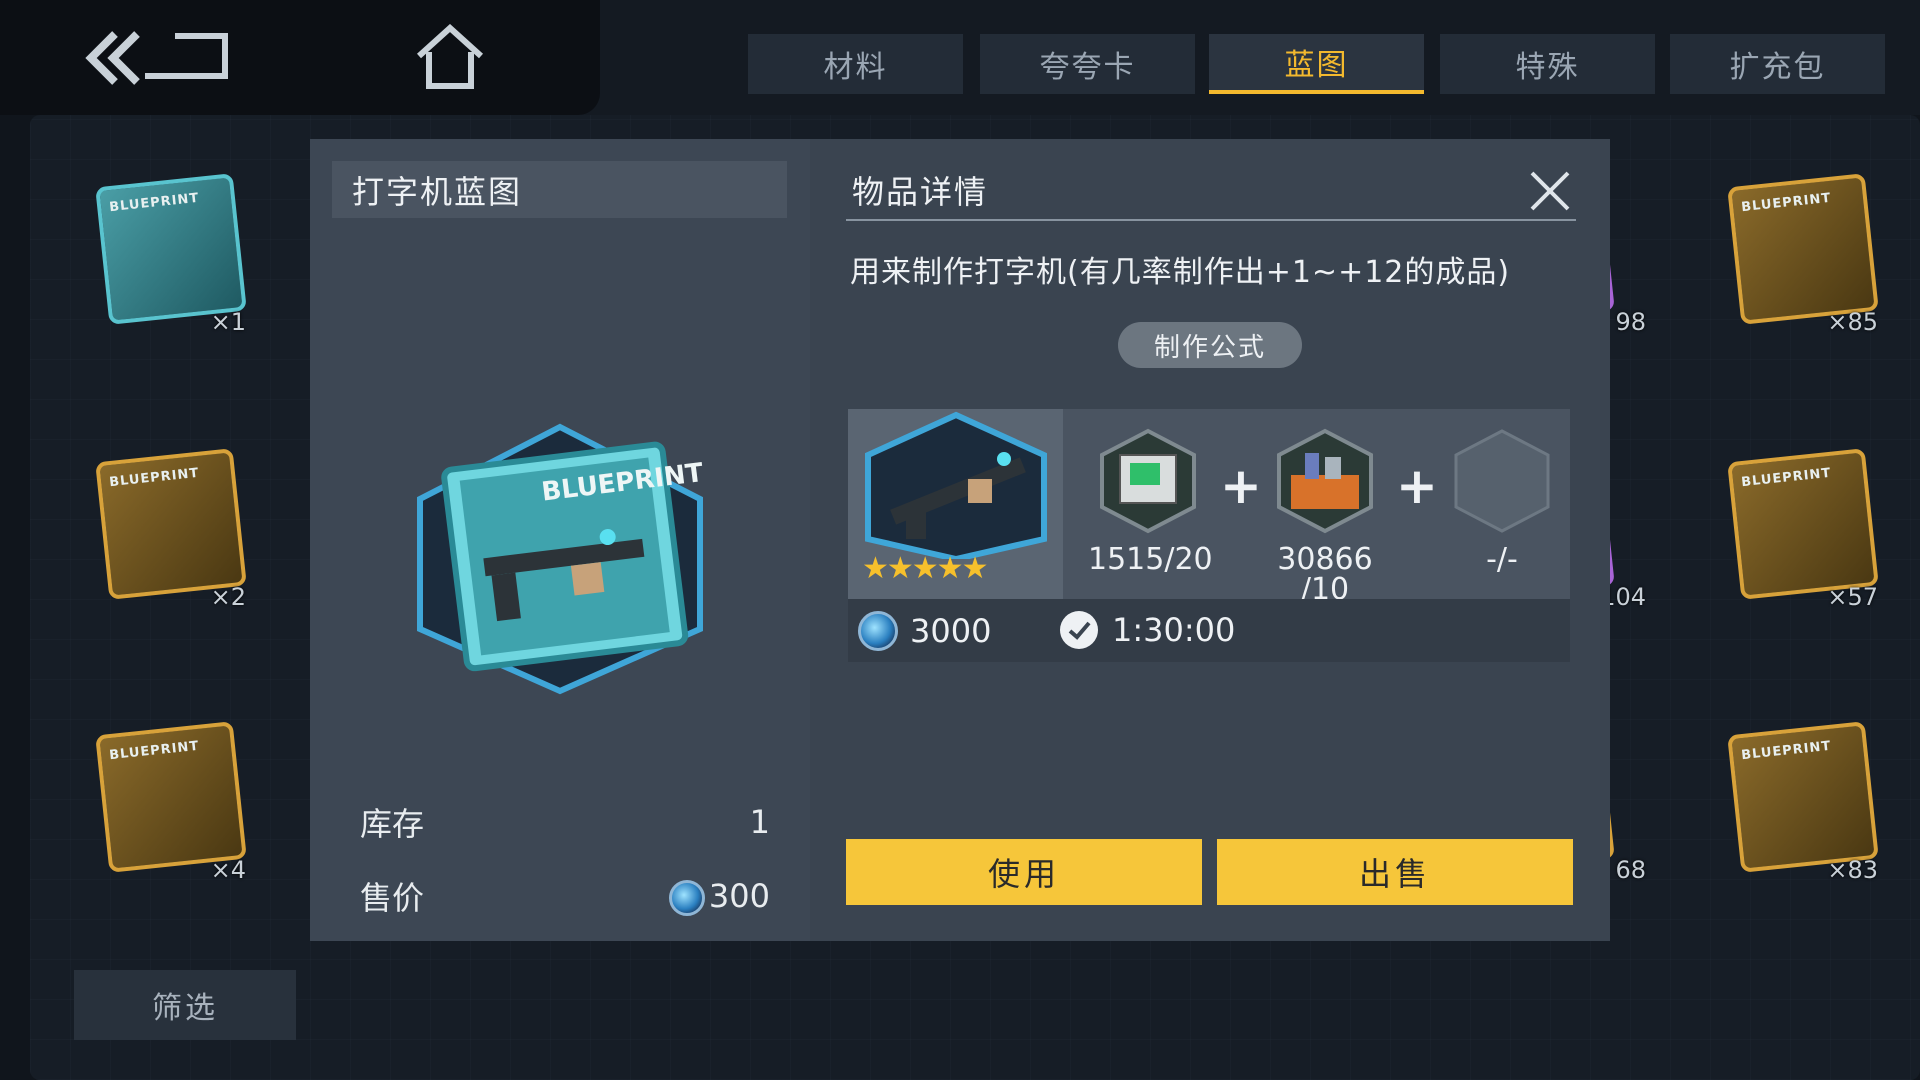 The height and width of the screenshot is (1080, 1920). What do you see at coordinates (1852, 597) in the screenshot?
I see `slot-quantity: ×57` at bounding box center [1852, 597].